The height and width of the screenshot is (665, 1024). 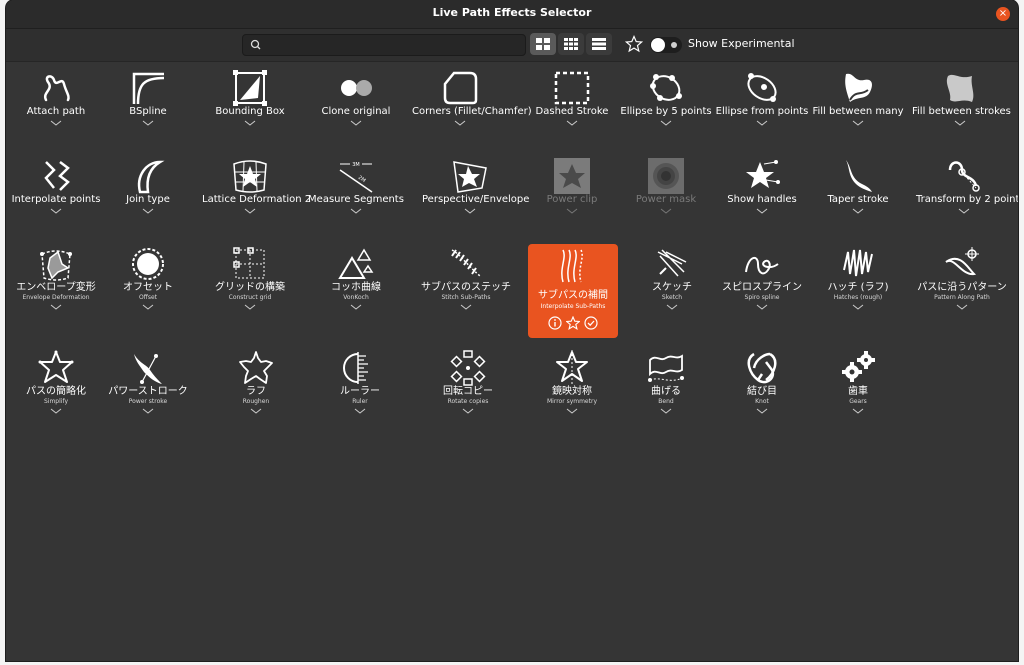 I want to click on effect-ruler: ルーラー Ruler, so click(x=360, y=382).